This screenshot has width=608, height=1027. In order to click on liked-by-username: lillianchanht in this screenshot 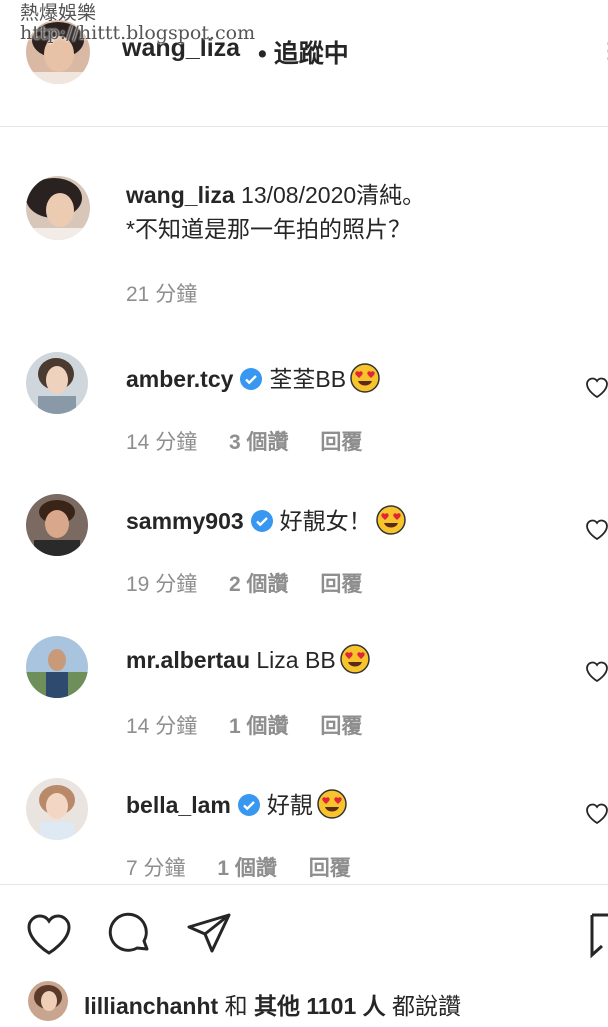, I will do `click(151, 1006)`.